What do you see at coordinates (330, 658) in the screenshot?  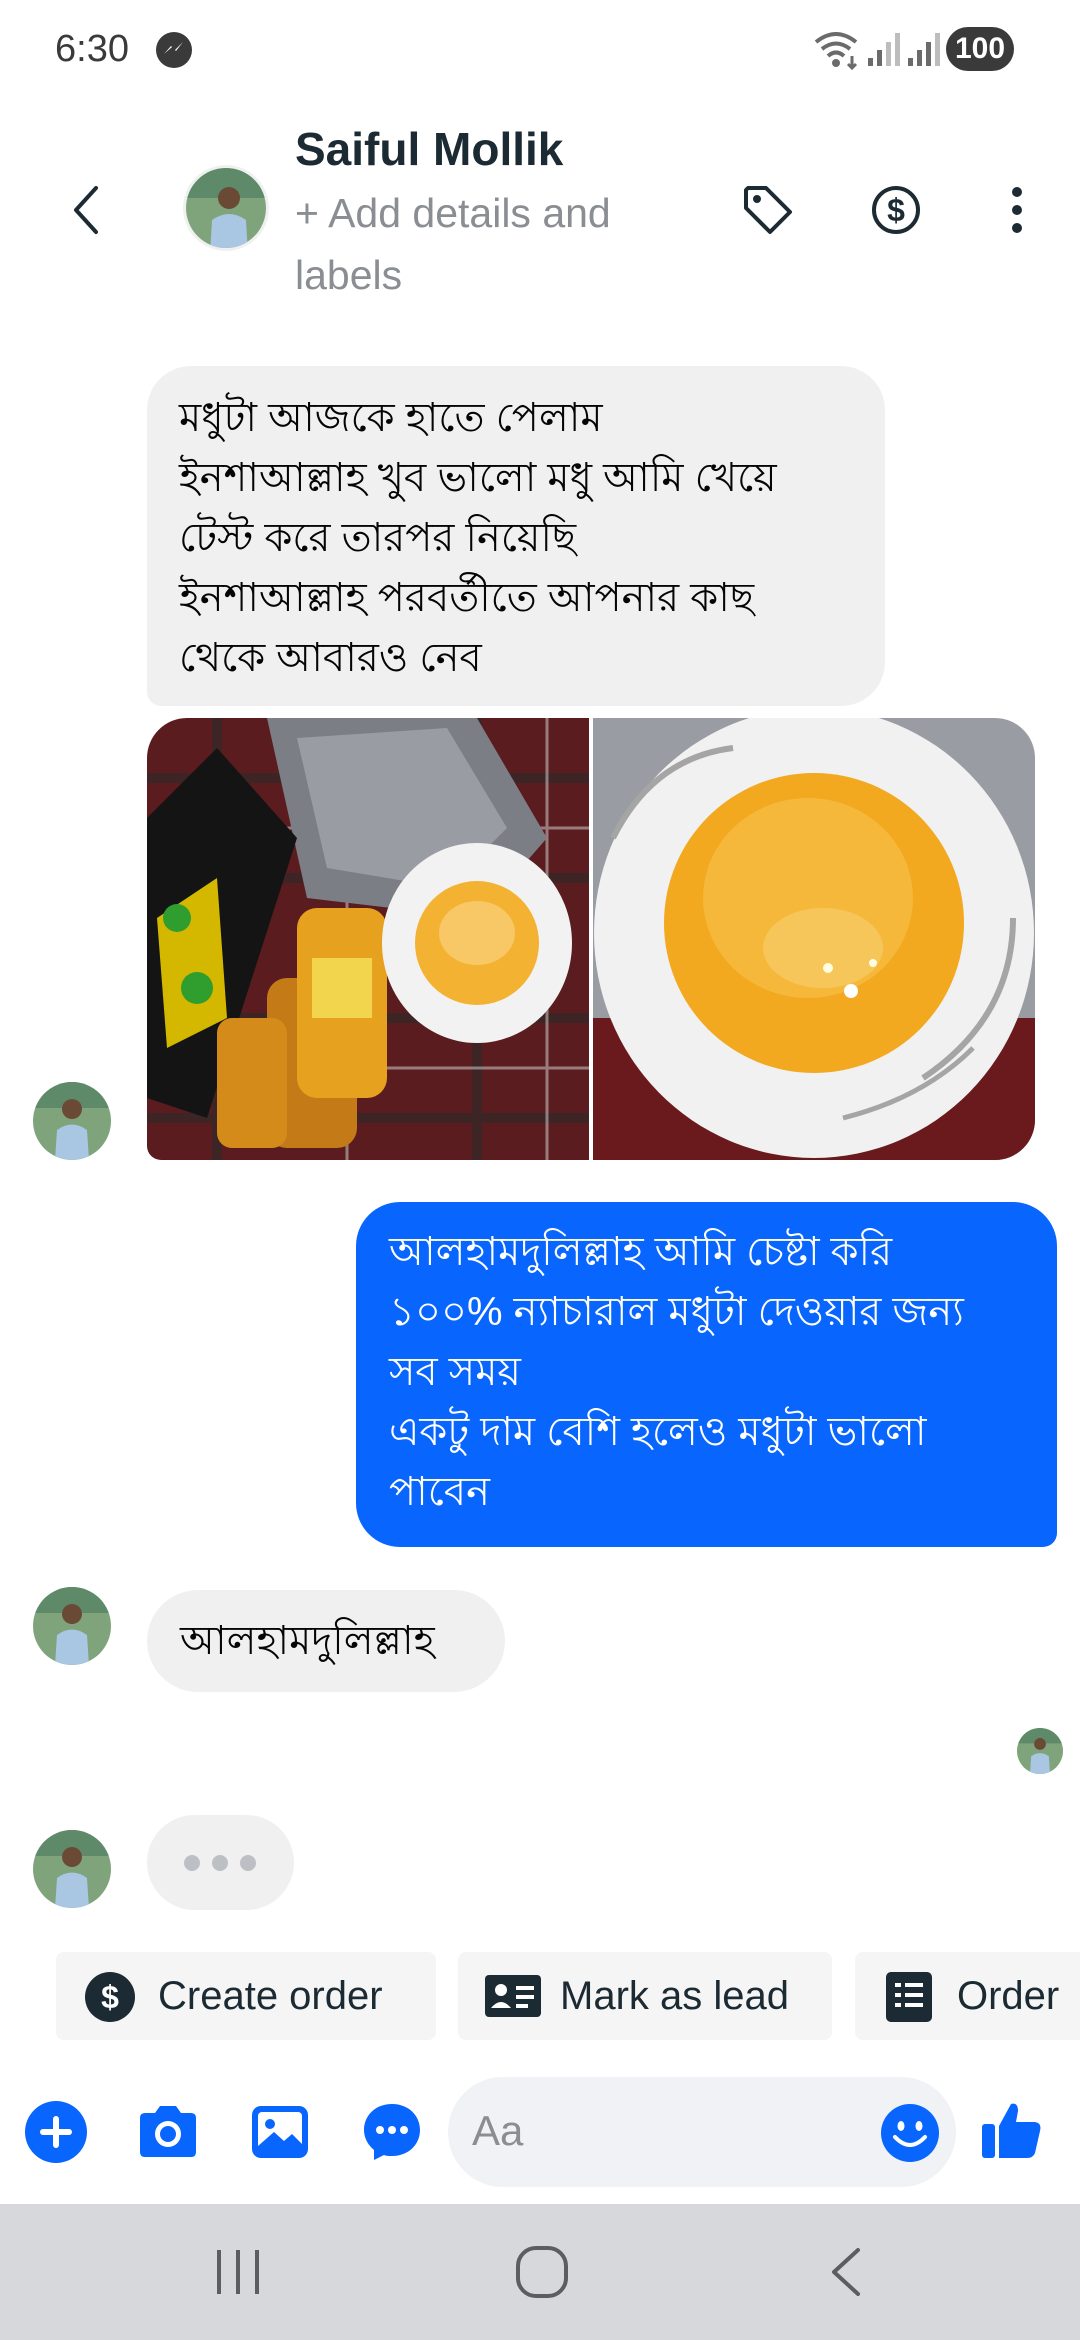 I see `message-line: থেকে আবারও নেব` at bounding box center [330, 658].